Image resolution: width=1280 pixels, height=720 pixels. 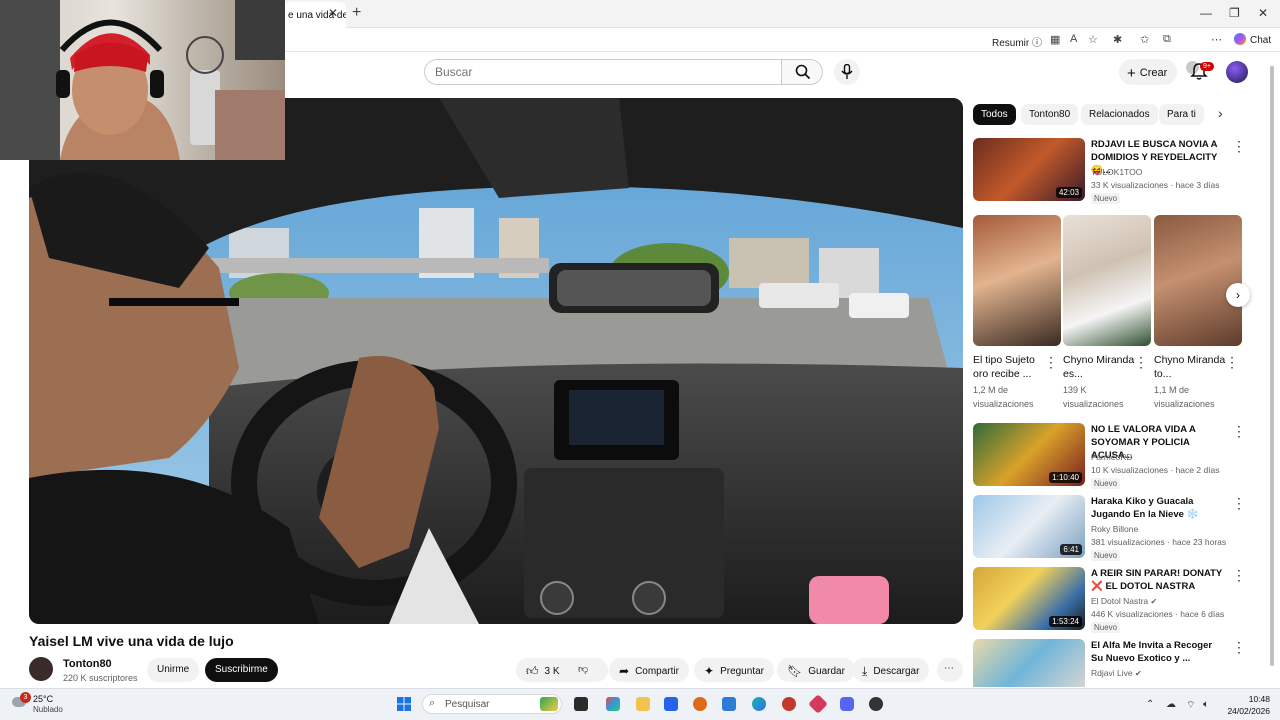 I want to click on close-tab-icon: ✕, so click(x=333, y=13).